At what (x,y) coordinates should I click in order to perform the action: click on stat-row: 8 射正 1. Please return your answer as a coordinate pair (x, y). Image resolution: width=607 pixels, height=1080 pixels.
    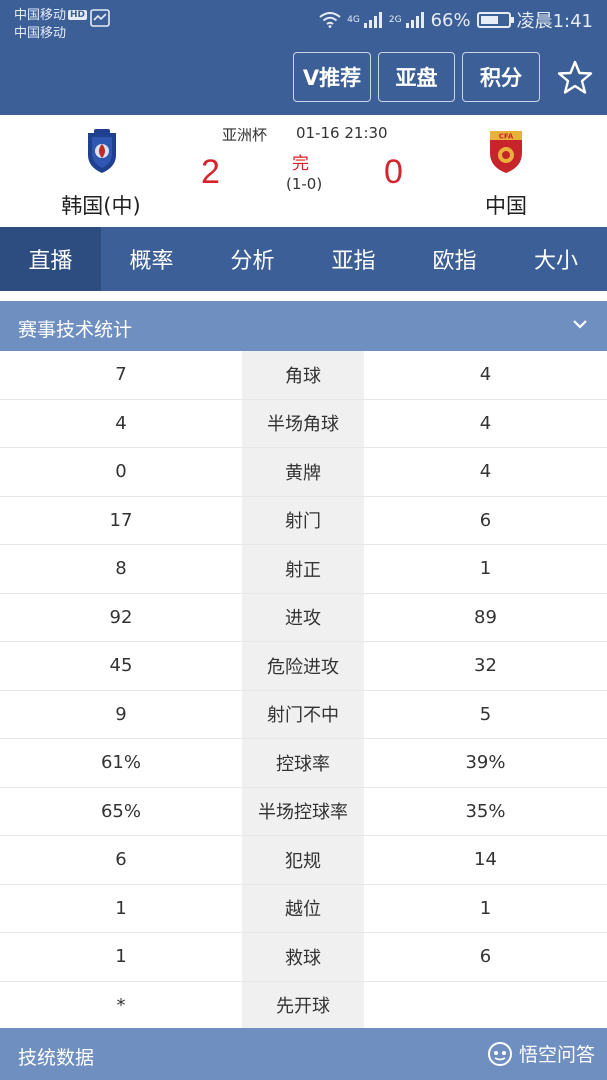
    Looking at the image, I should click on (303, 569).